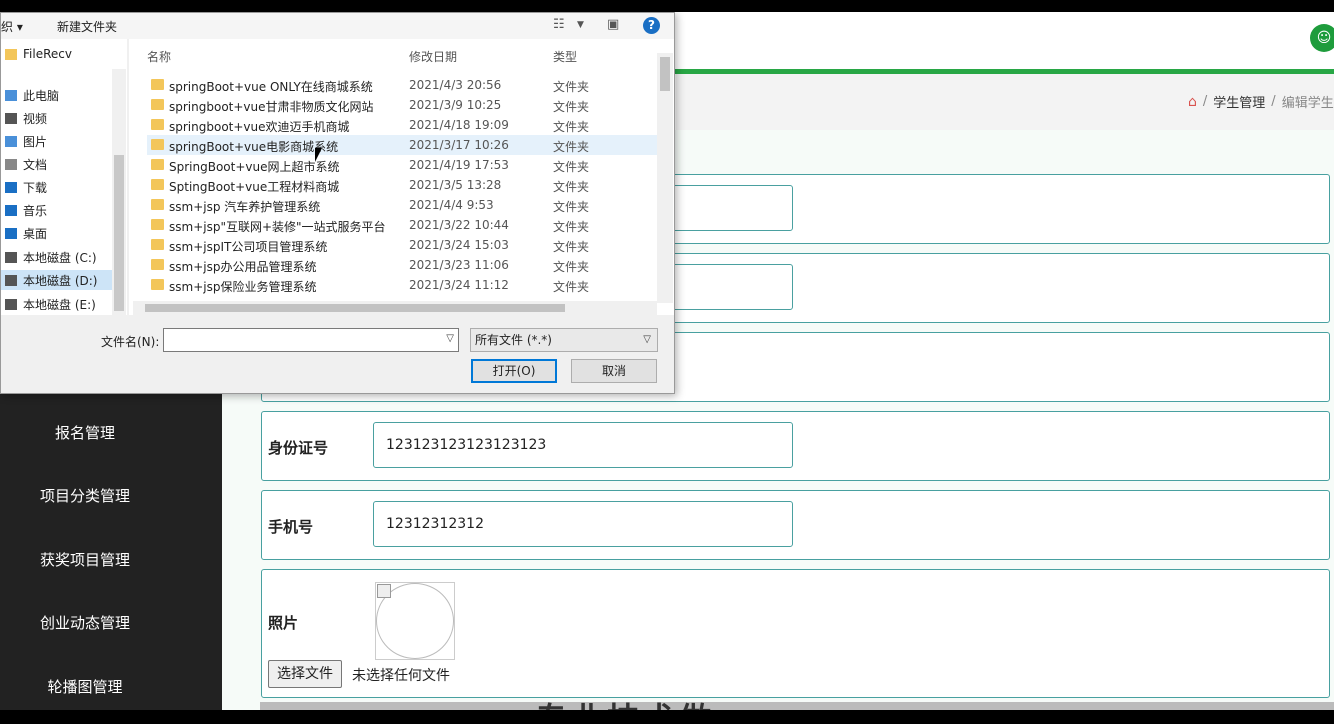 The image size is (1334, 724). I want to click on nav-item-desktop: 桌面, so click(26, 233).